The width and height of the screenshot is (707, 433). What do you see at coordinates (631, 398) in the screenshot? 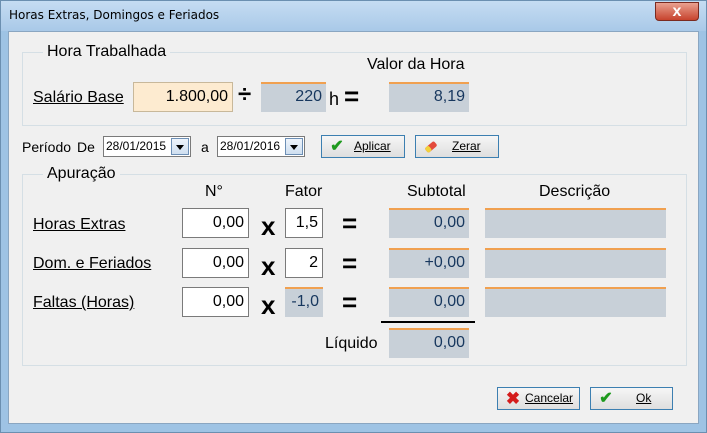
I see `ok-button: ✔ Ok` at bounding box center [631, 398].